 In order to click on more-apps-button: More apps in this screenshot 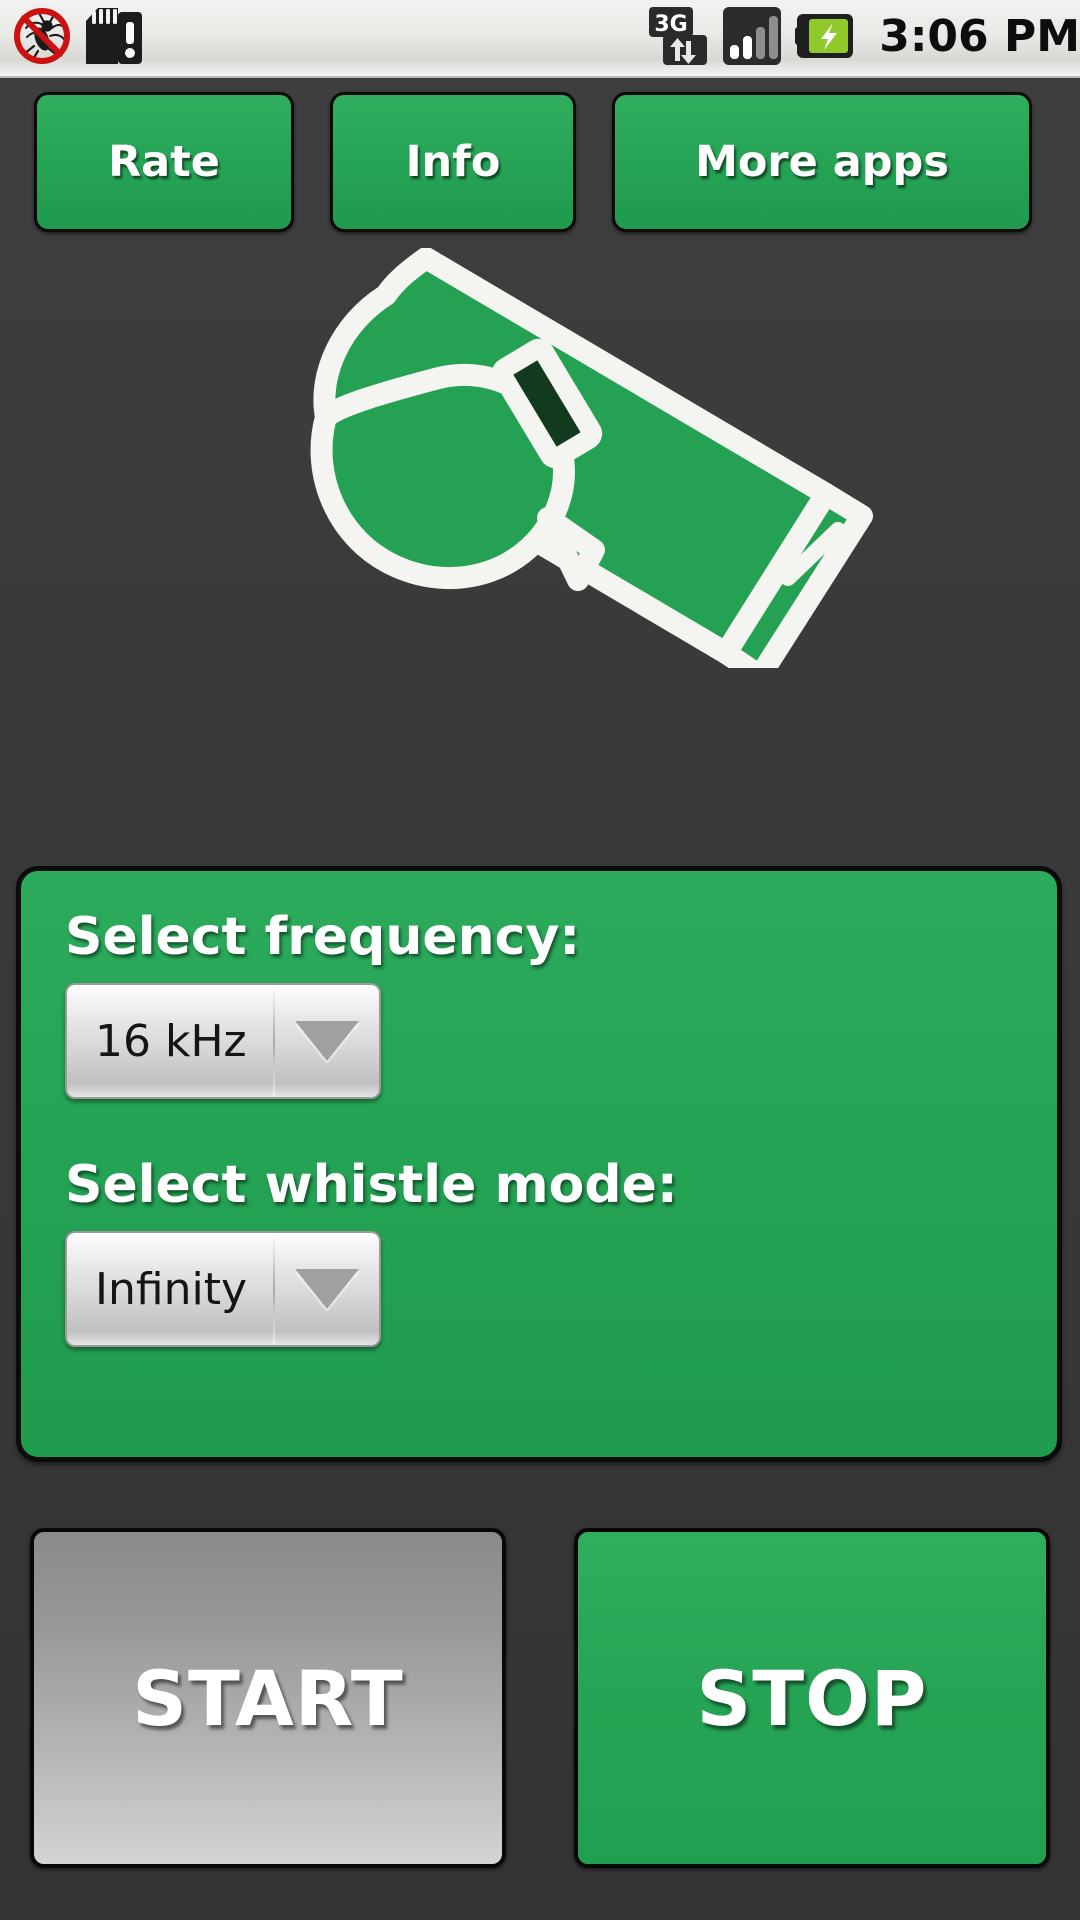, I will do `click(822, 162)`.